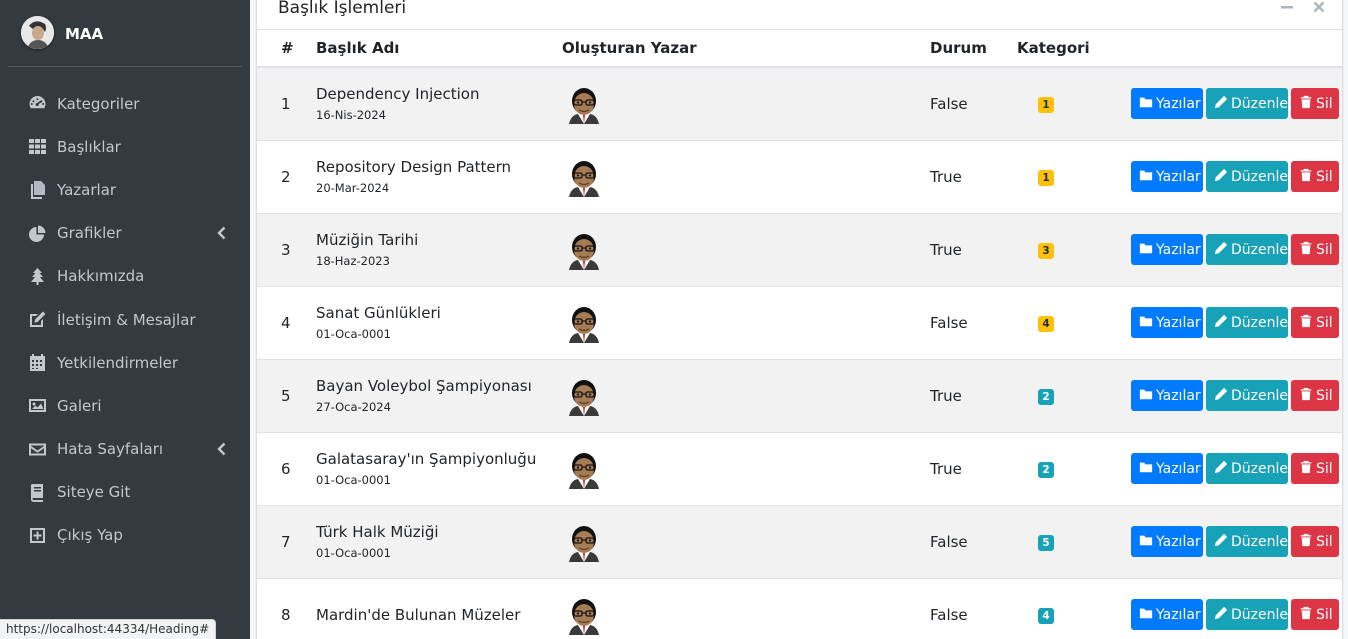 The height and width of the screenshot is (639, 1348). I want to click on minus-icon, so click(1287, 7).